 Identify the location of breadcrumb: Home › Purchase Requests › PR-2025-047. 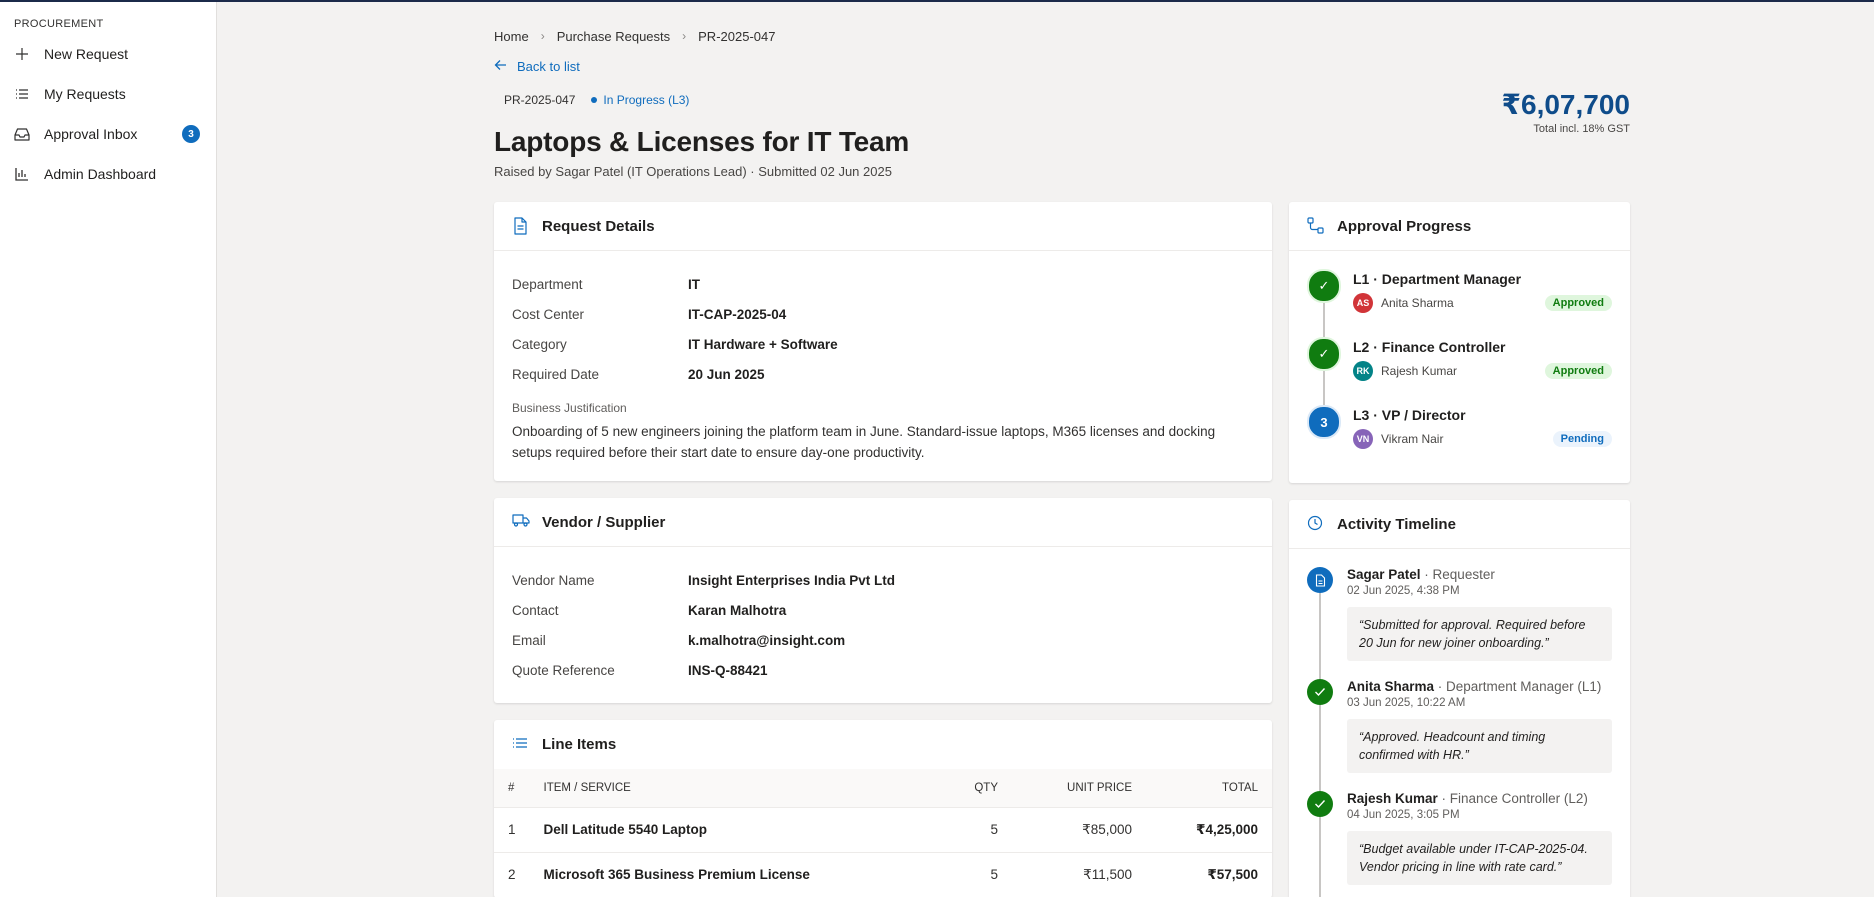
(1062, 36).